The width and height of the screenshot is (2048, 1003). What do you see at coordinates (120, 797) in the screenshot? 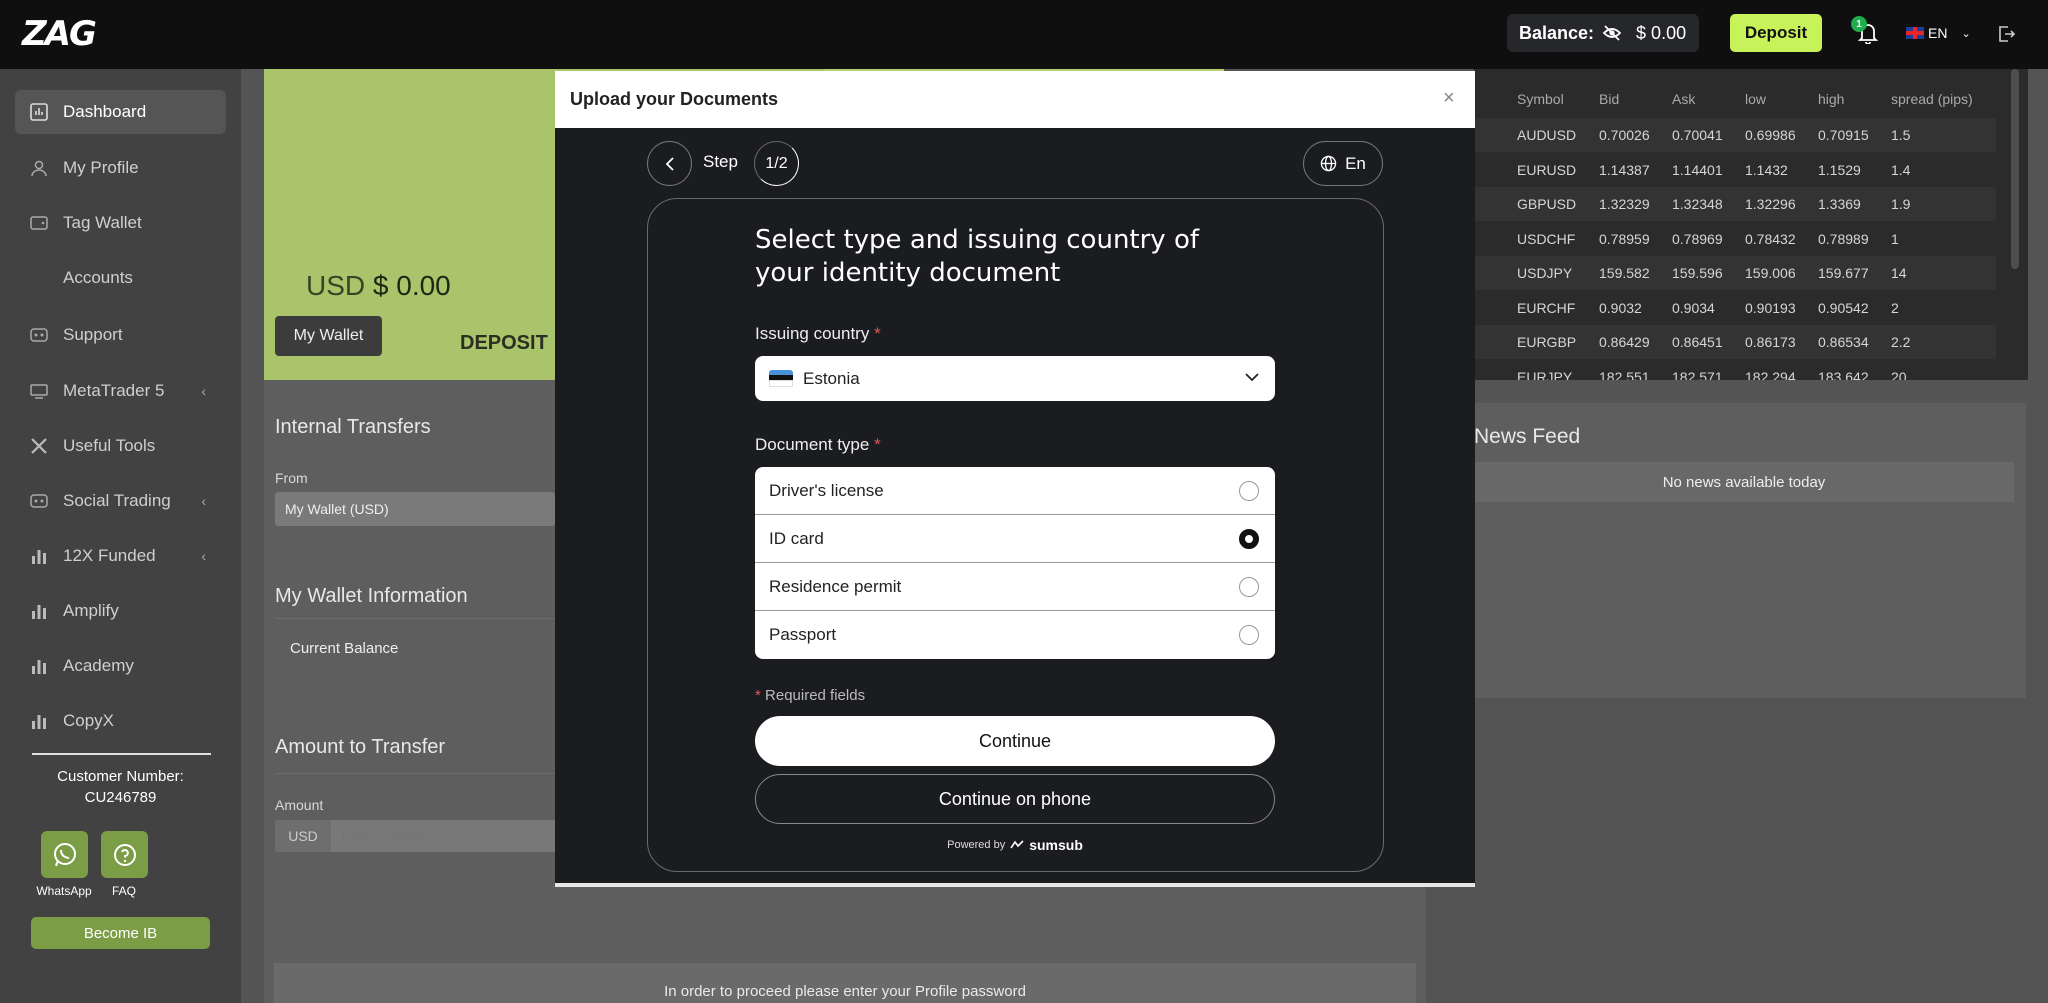
I see `customer-number-value: CU246789` at bounding box center [120, 797].